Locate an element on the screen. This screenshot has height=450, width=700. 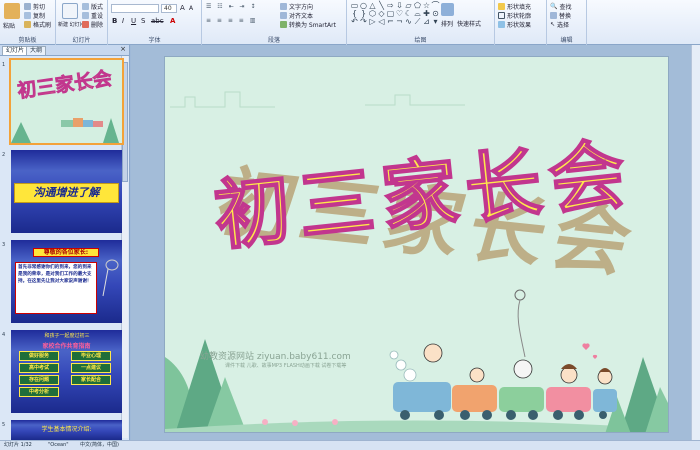
shape-effects-button: 形状效果 is located at coordinates (514, 24).